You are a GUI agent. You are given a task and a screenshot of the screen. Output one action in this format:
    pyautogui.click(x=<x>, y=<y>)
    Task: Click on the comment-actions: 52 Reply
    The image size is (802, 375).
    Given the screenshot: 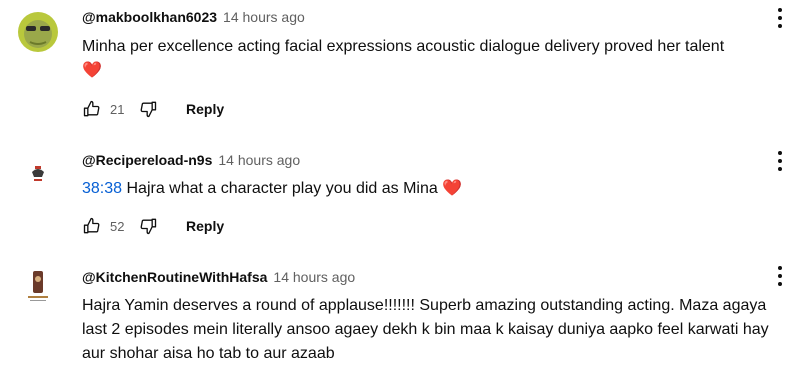 What is the action you would take?
    pyautogui.click(x=153, y=226)
    